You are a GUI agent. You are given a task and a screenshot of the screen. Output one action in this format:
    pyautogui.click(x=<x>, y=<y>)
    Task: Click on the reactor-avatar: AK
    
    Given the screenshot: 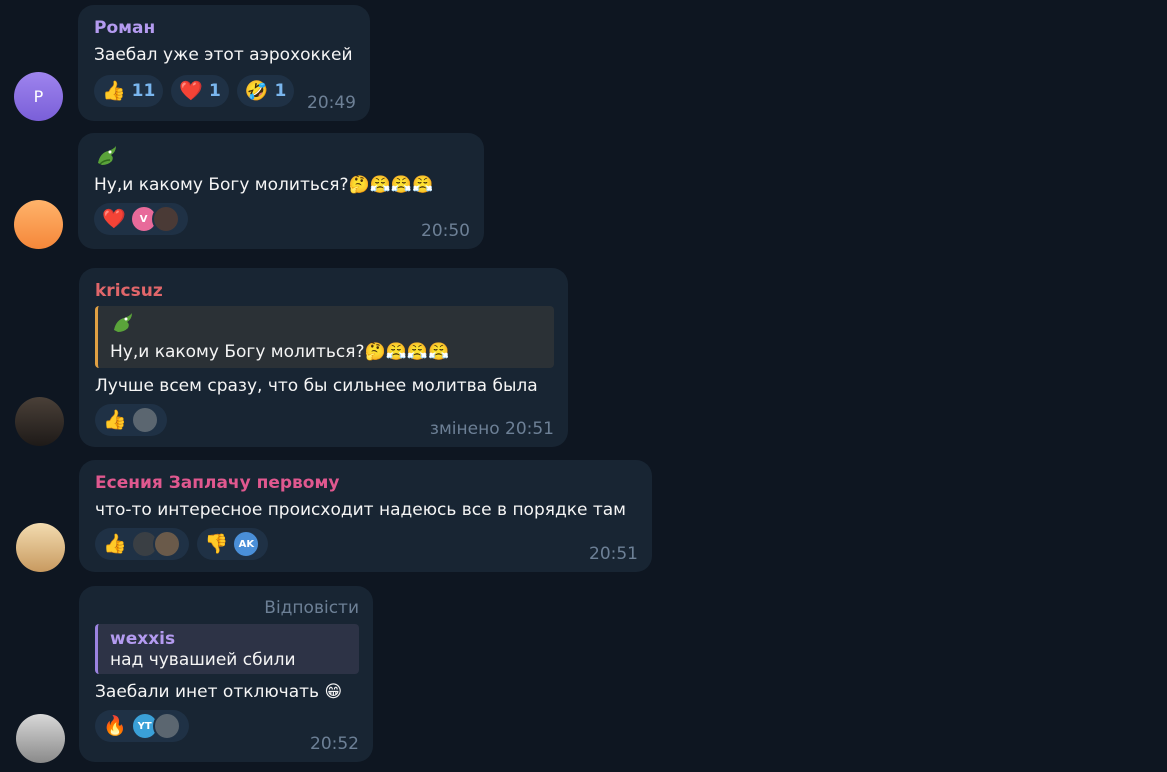 What is the action you would take?
    pyautogui.click(x=246, y=544)
    